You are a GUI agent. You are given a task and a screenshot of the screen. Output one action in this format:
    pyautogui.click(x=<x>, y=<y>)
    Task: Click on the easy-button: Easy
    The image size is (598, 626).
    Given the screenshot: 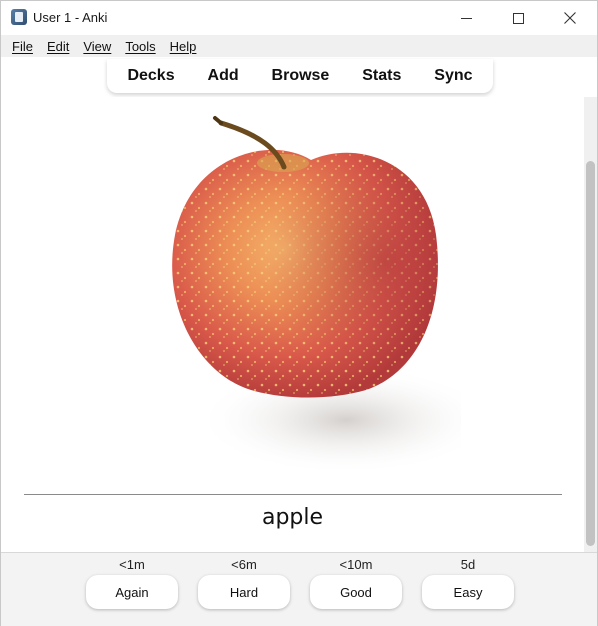 What is the action you would take?
    pyautogui.click(x=468, y=592)
    